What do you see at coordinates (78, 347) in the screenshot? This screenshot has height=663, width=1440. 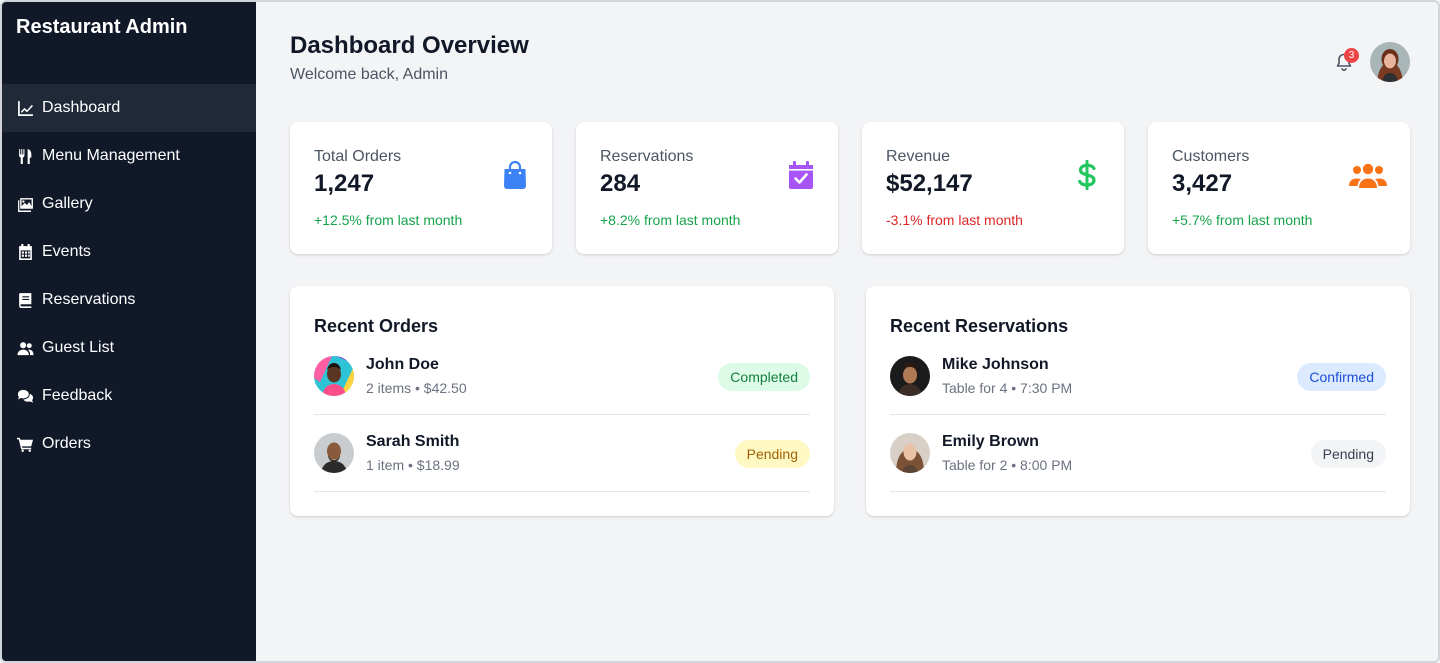 I see `sidebar-item-label: Guest List` at bounding box center [78, 347].